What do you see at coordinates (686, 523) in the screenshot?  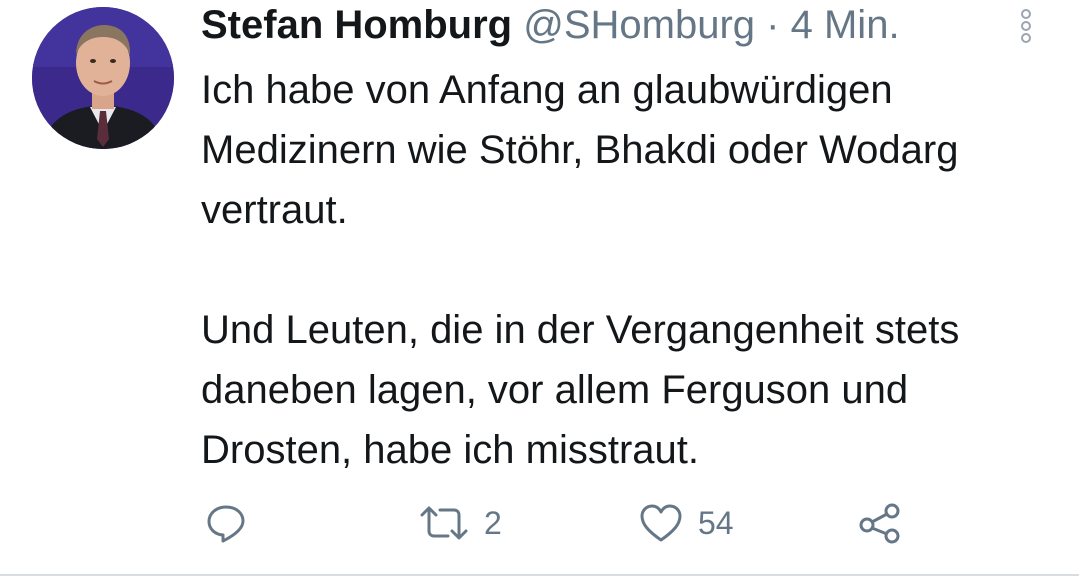 I see `like-button: 54` at bounding box center [686, 523].